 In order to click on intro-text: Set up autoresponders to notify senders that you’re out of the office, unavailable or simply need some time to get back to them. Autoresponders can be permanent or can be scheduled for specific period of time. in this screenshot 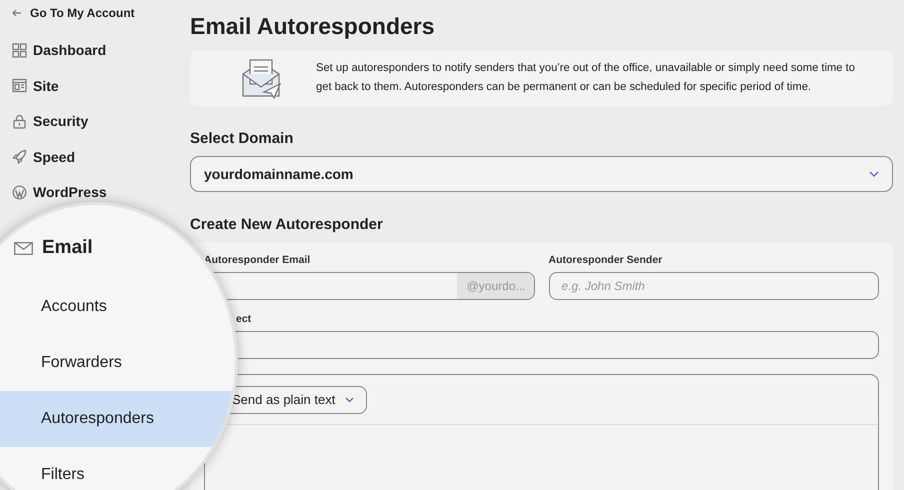, I will do `click(586, 78)`.